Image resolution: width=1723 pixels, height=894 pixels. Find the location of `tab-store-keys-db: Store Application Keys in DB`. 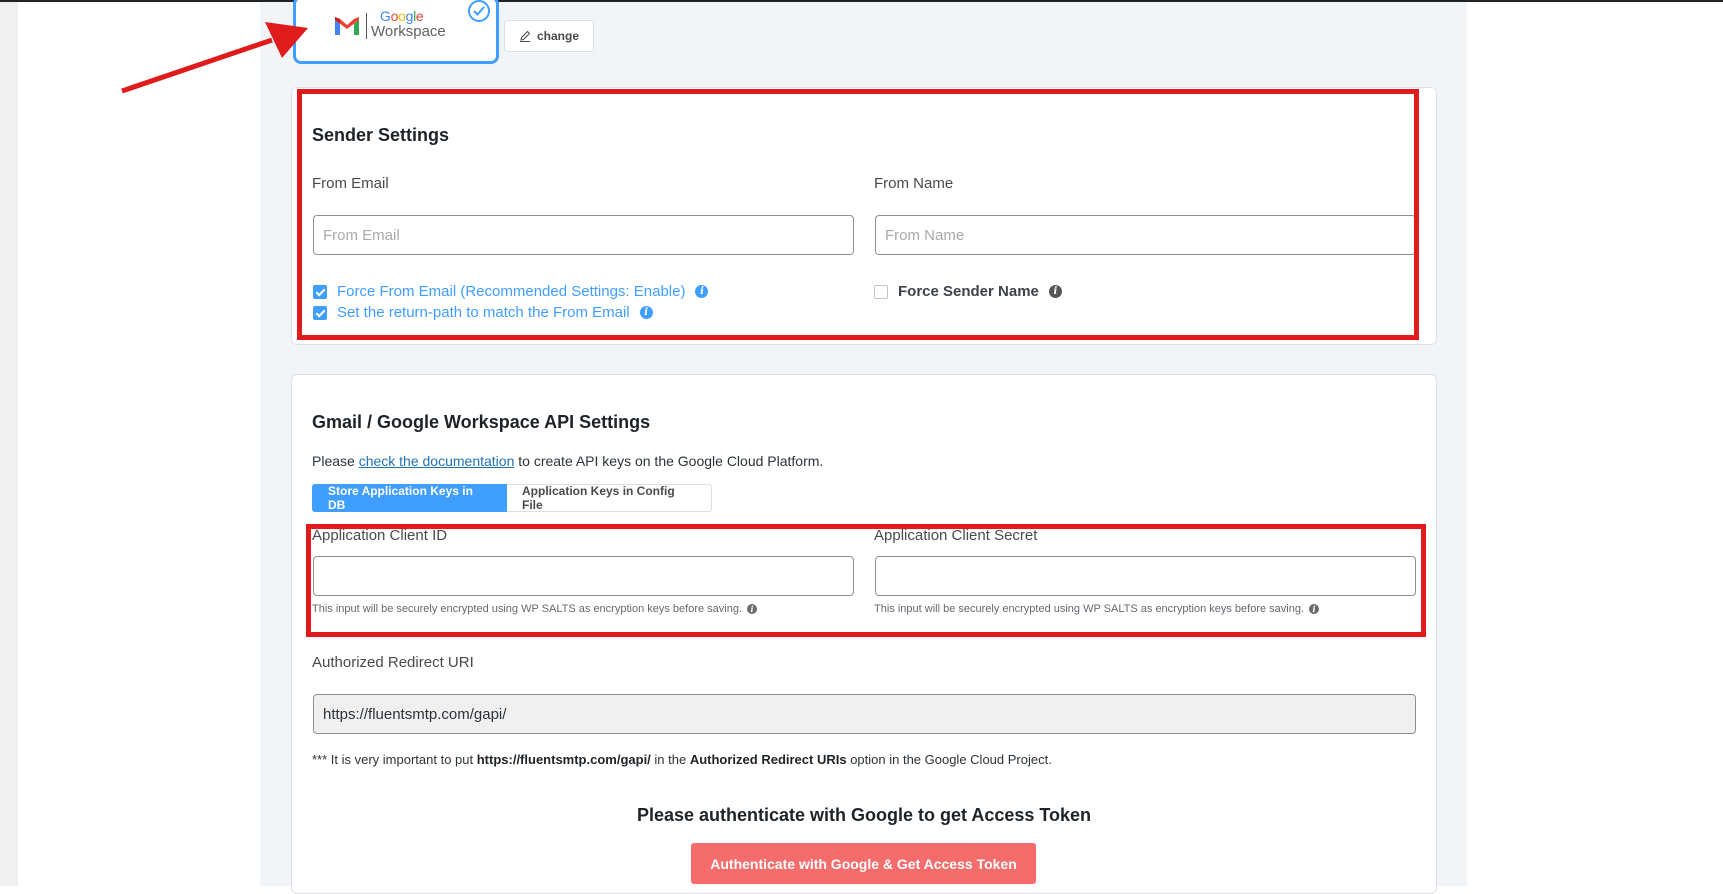

tab-store-keys-db: Store Application Keys in DB is located at coordinates (409, 498).